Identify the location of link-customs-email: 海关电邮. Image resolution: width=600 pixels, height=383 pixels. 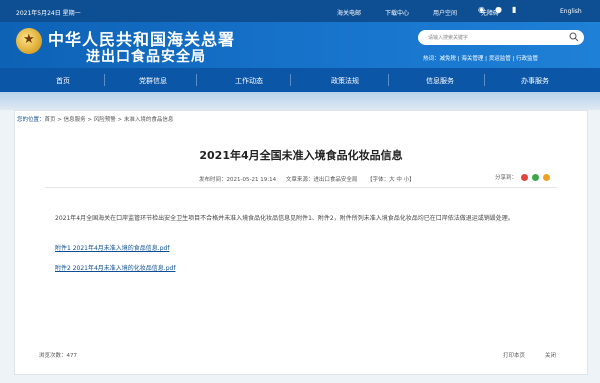
(349, 12).